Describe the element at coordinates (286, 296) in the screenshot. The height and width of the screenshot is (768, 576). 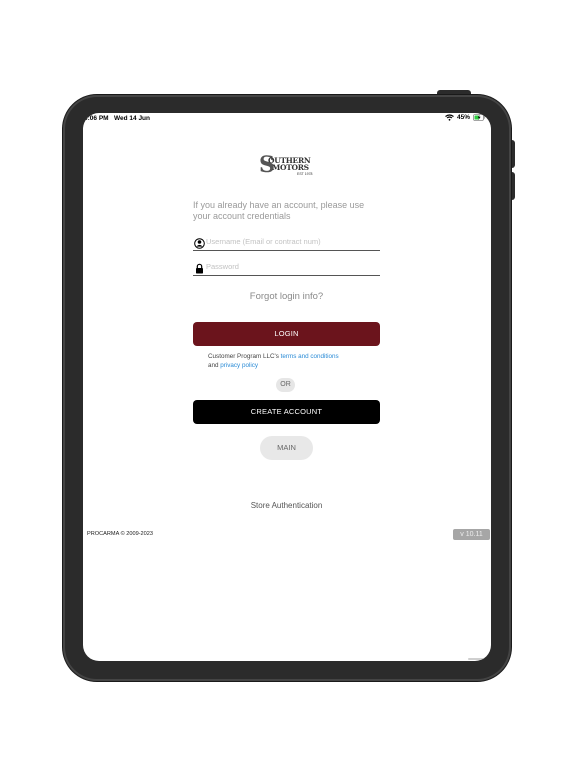
I see `forgot-login-link: Forgot login info?` at that location.